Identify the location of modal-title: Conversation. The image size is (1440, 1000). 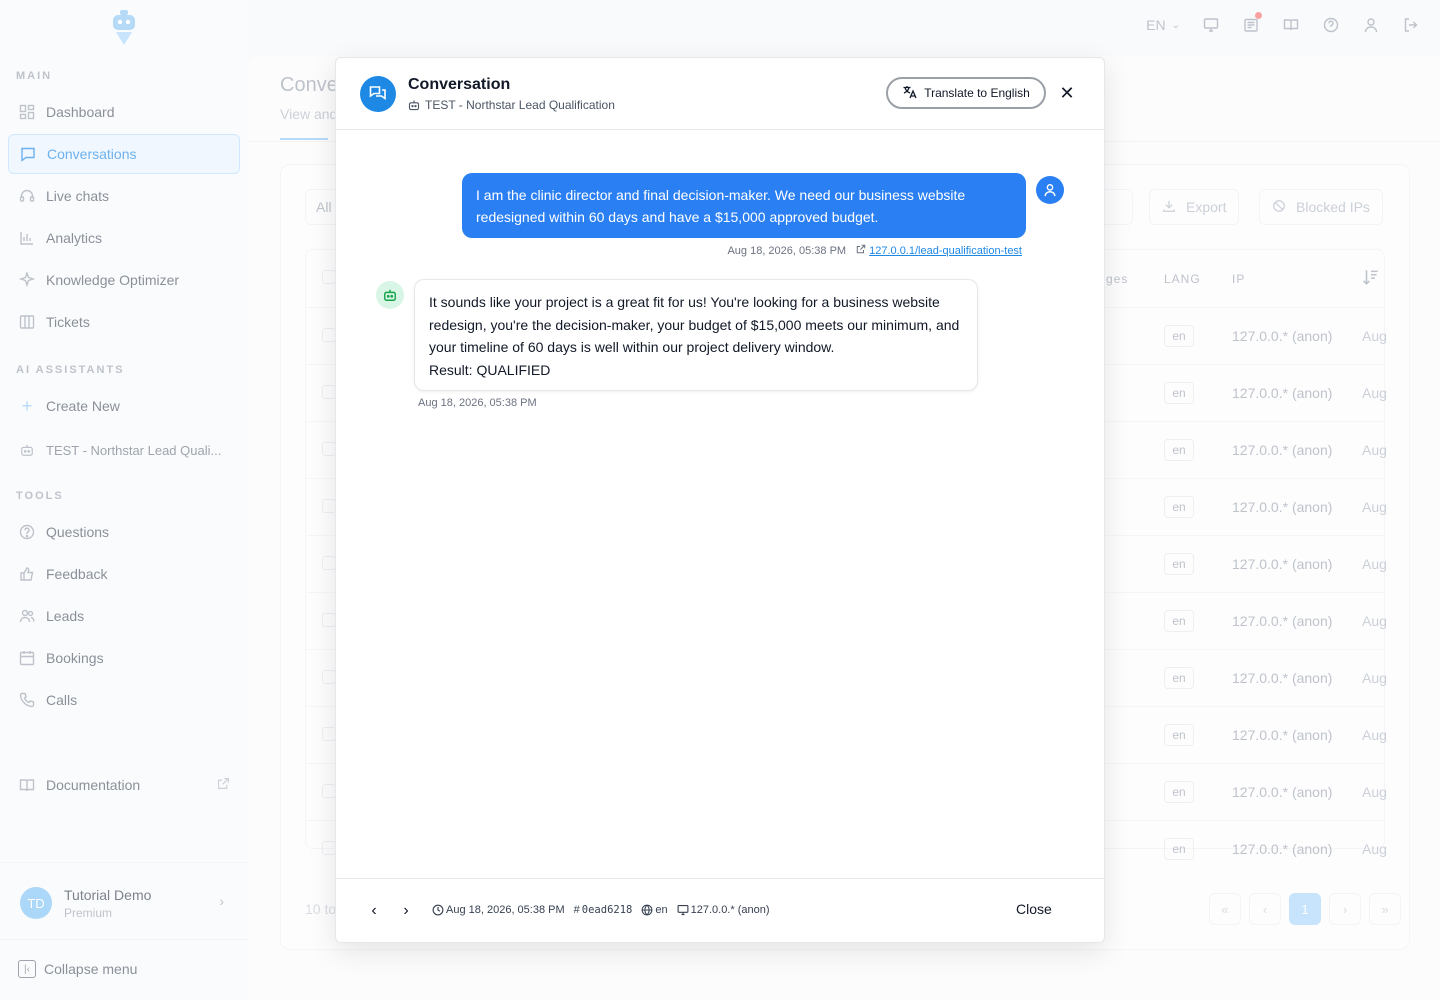
(459, 84).